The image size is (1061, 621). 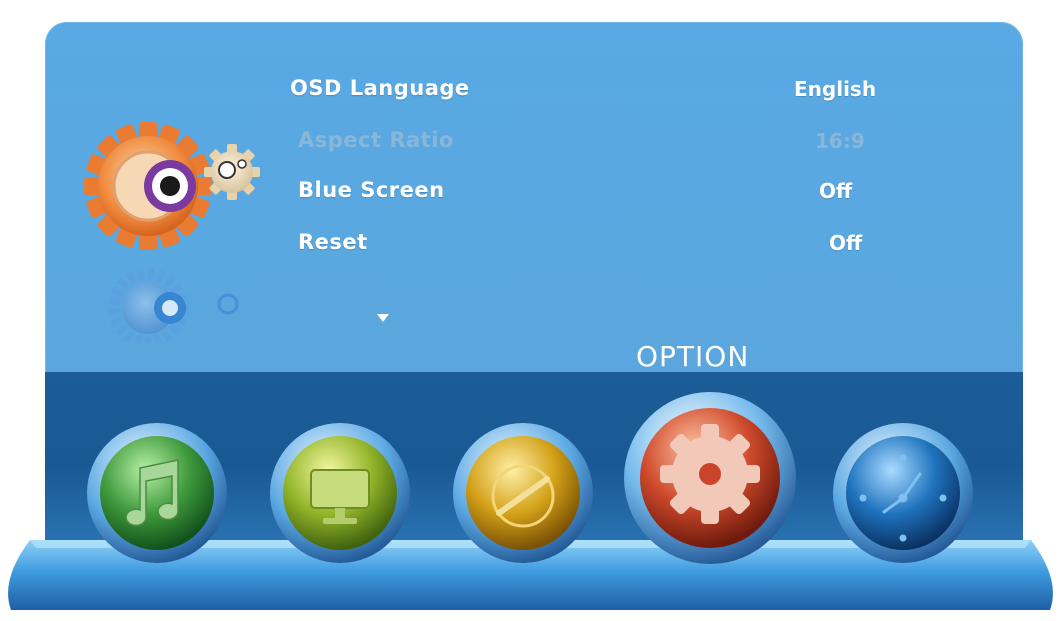 I want to click on menu-item-aspect-ratio-value: 16:9, so click(x=840, y=141).